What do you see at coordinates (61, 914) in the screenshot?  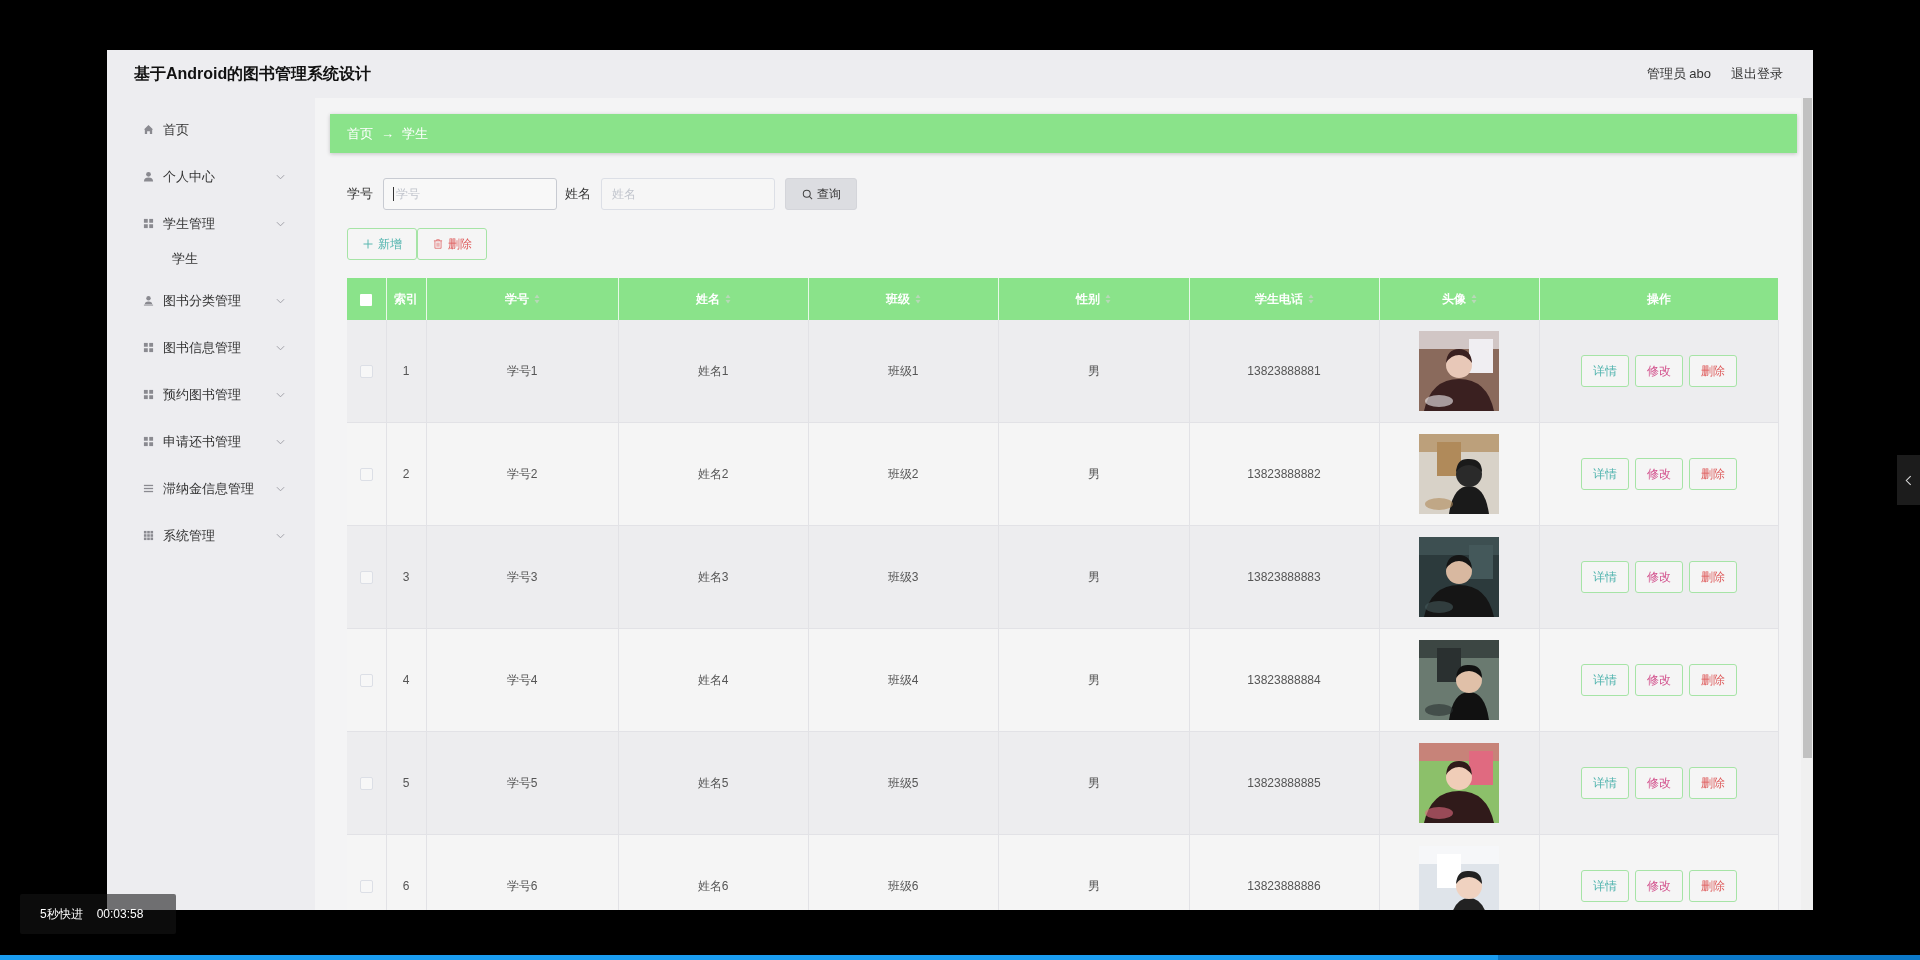 I see `seek-hint: 5秒快进` at bounding box center [61, 914].